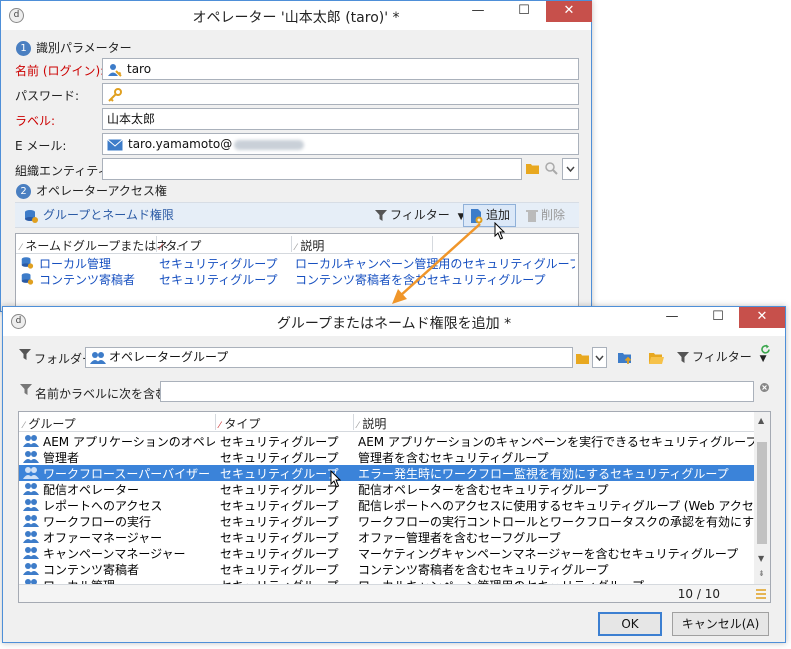 This screenshot has width=791, height=649. What do you see at coordinates (127, 474) in the screenshot?
I see `row-name: ワークフロースーパーバイザー` at bounding box center [127, 474].